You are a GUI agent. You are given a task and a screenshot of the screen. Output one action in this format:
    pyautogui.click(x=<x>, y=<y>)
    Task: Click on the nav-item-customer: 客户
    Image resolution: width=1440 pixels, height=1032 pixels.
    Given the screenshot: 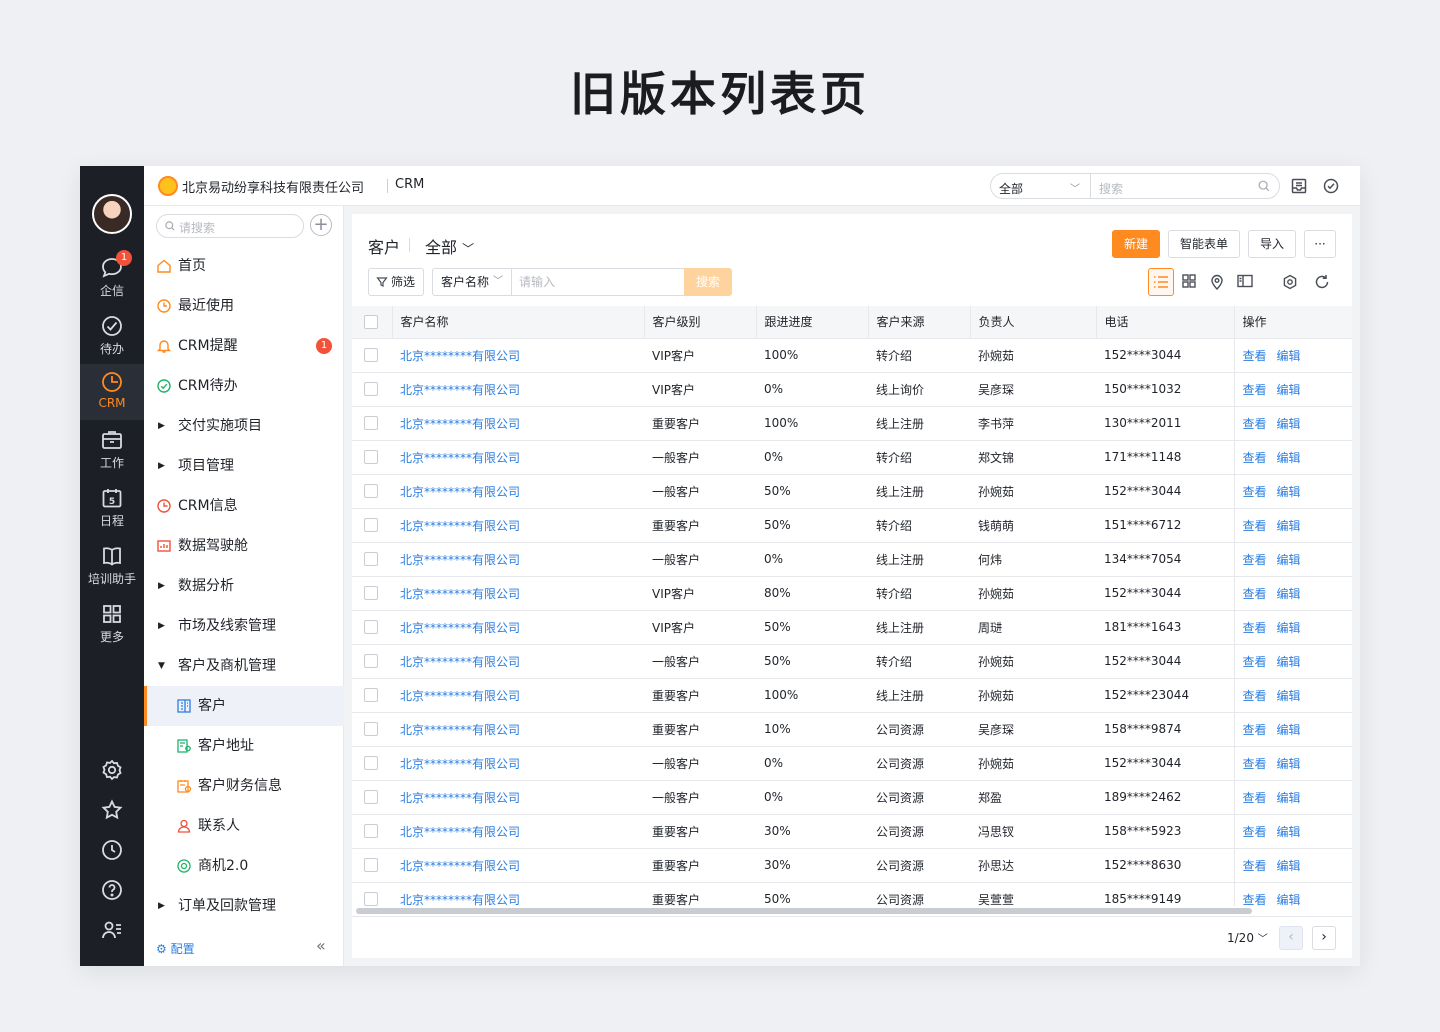 What is the action you would take?
    pyautogui.click(x=244, y=706)
    